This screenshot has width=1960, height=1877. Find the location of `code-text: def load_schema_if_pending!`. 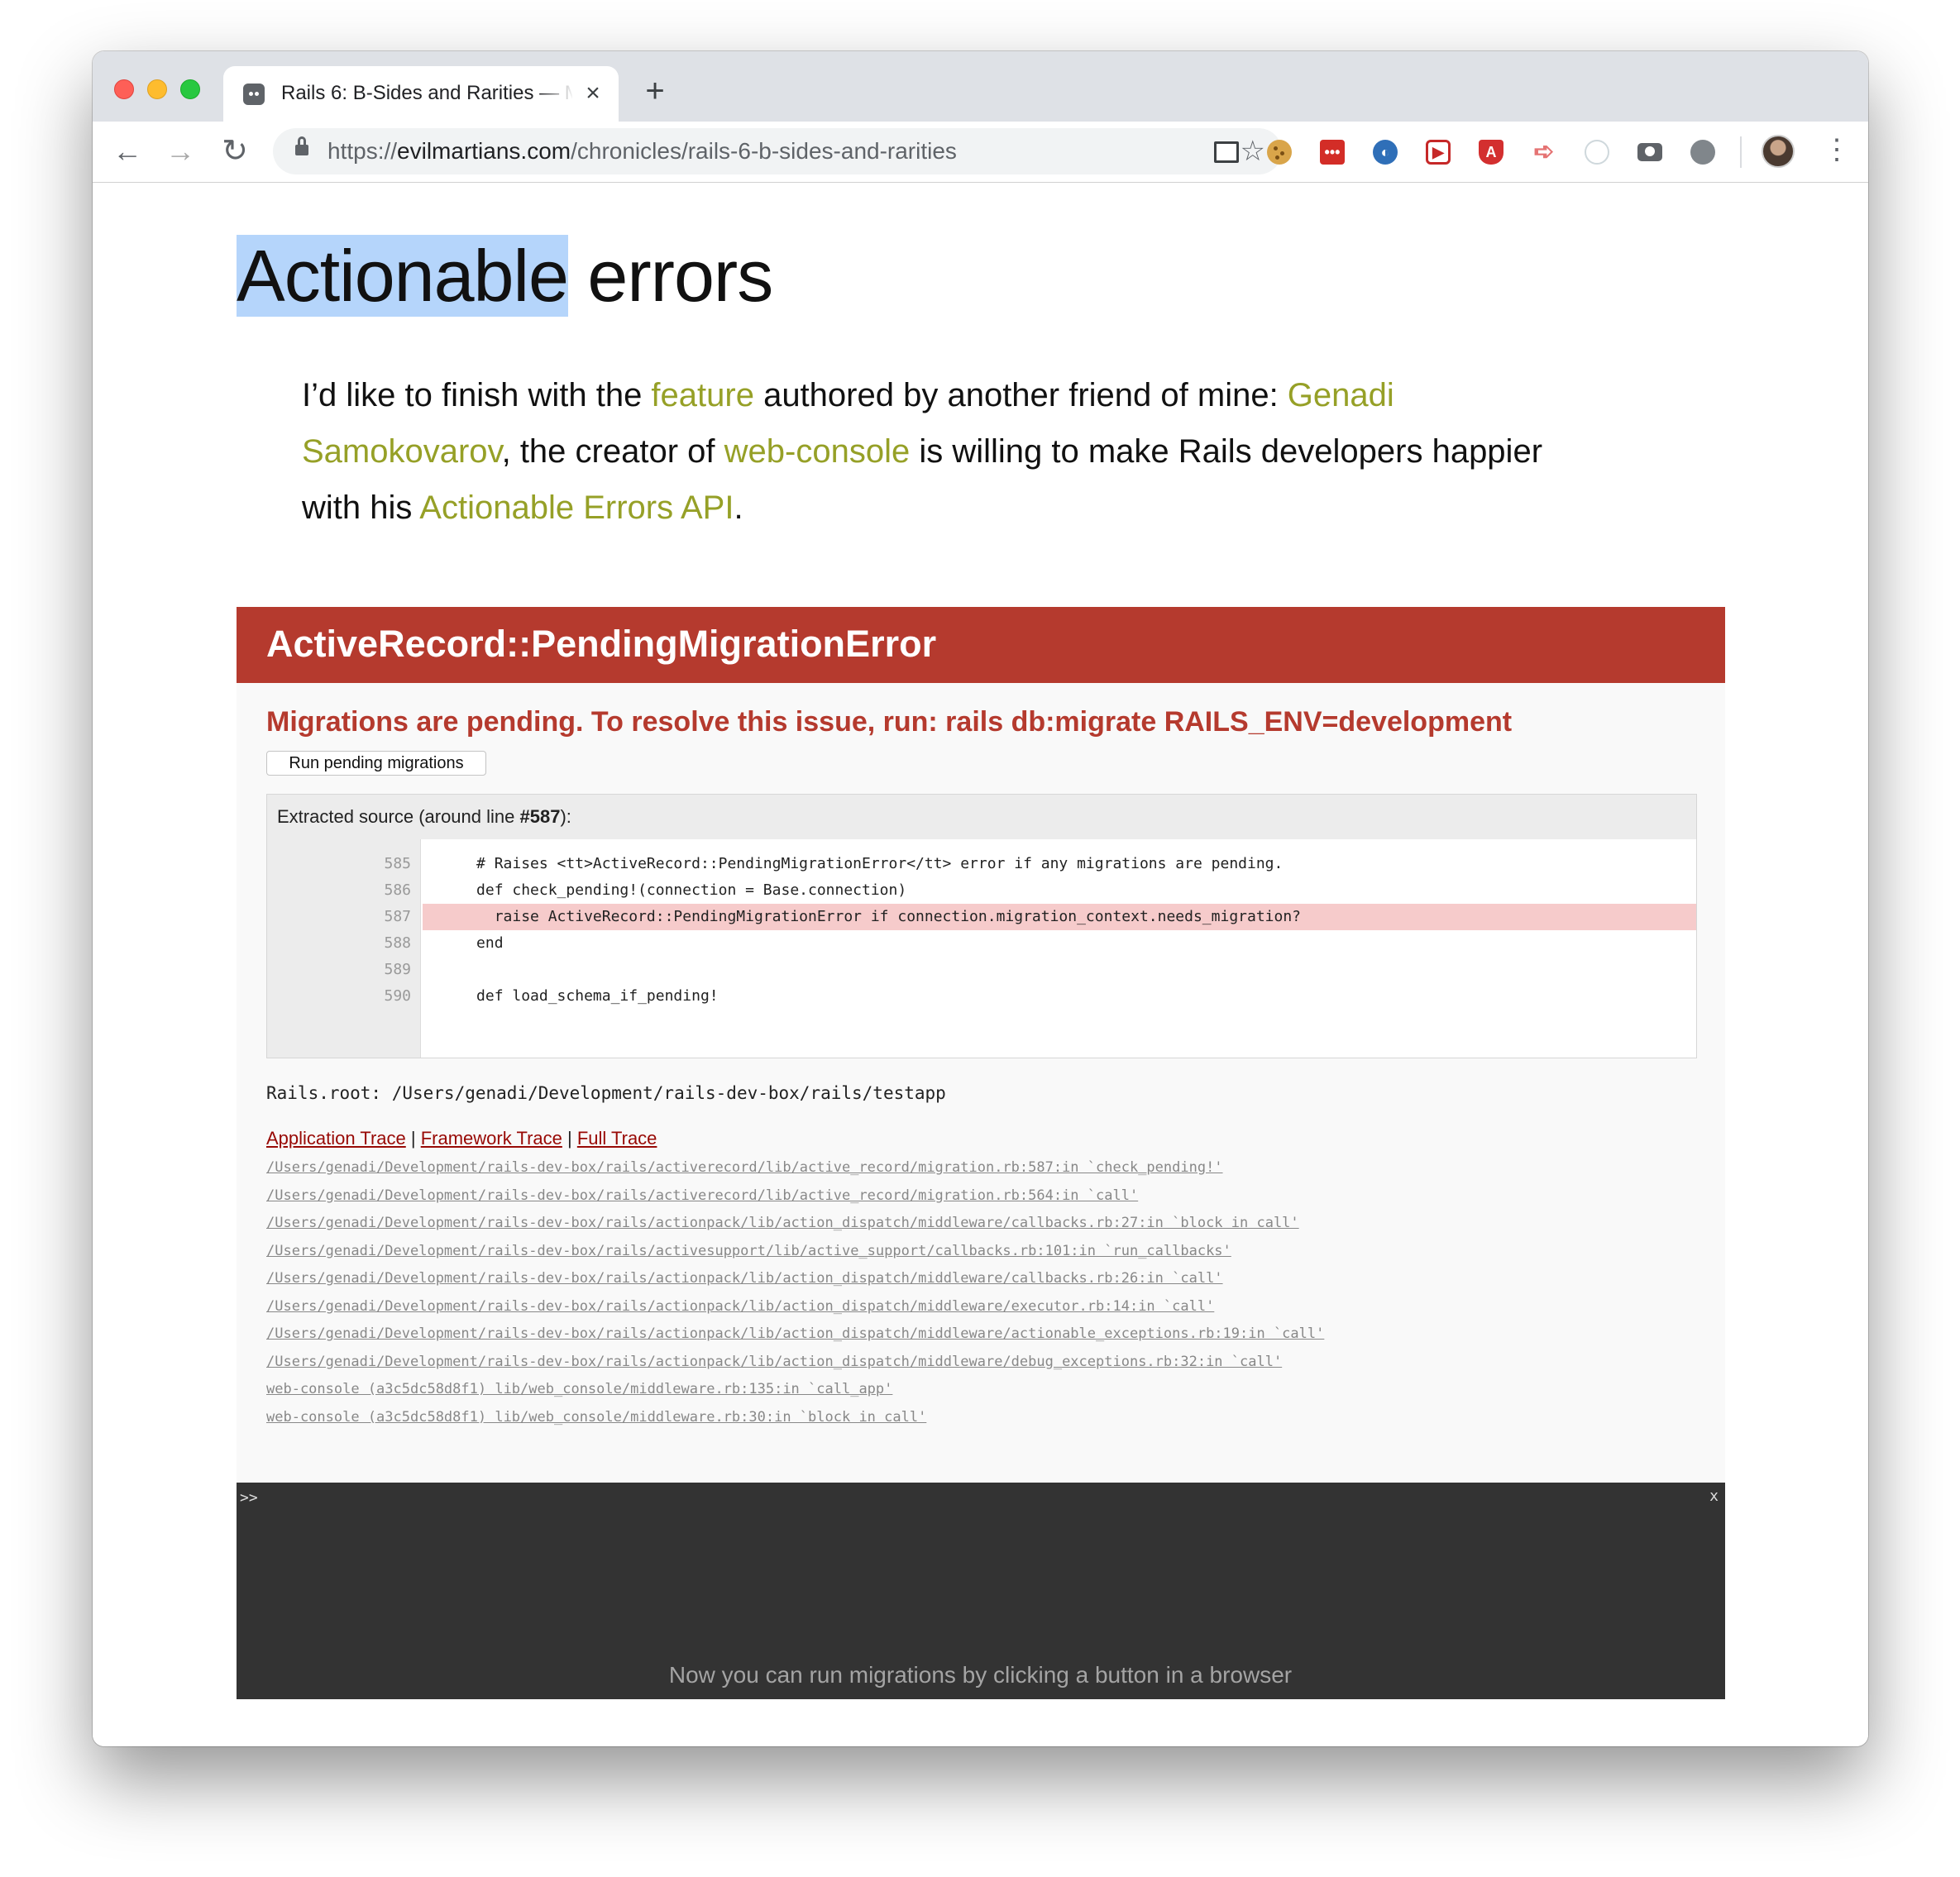

code-text: def load_schema_if_pending! is located at coordinates (571, 996).